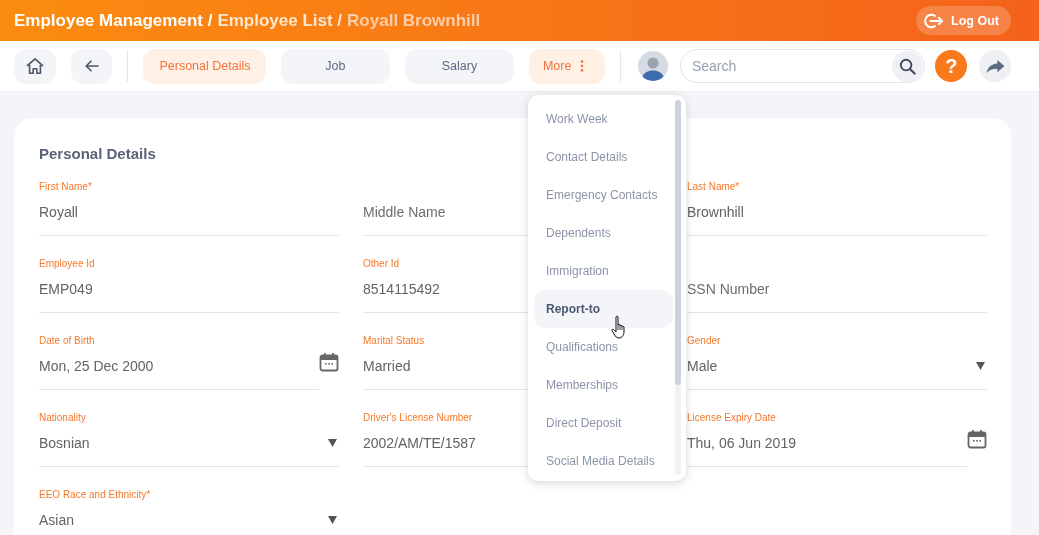 This screenshot has height=535, width=1039. Describe the element at coordinates (418, 418) in the screenshot. I see `field-label: Driver's License Number` at that location.